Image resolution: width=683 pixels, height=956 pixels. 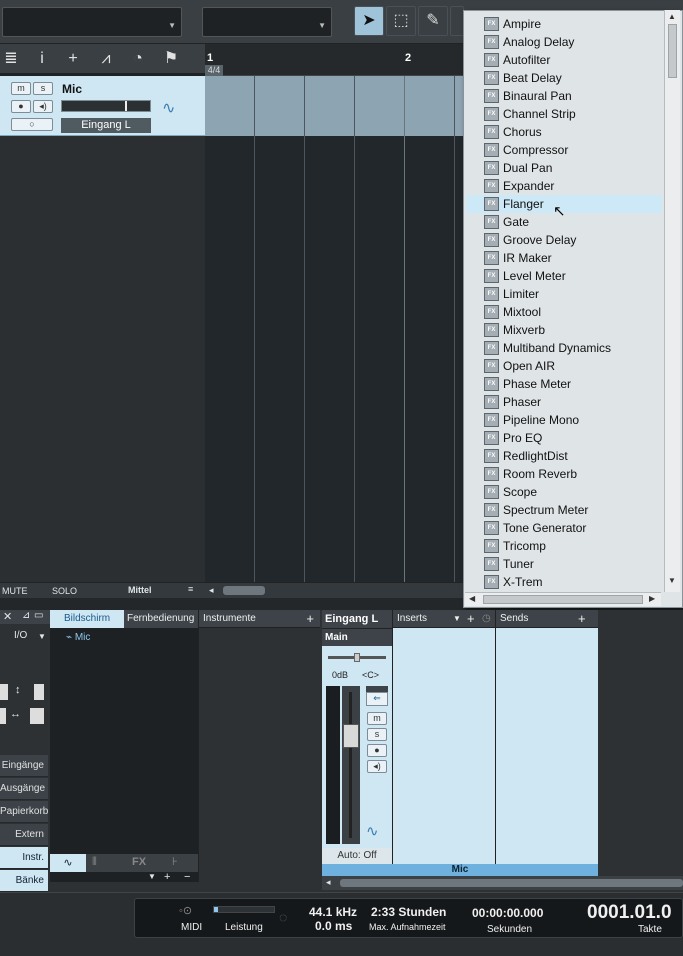 I want to click on time-seconds: 00:00:00.000, so click(x=507, y=913).